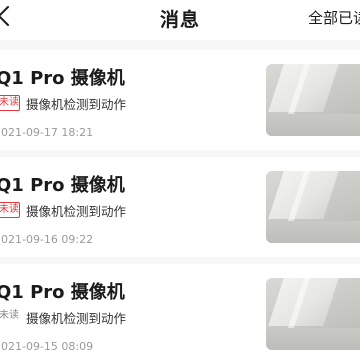 Image resolution: width=360 pixels, height=360 pixels. I want to click on timestamp: 2021-09-17 18:21, so click(47, 132).